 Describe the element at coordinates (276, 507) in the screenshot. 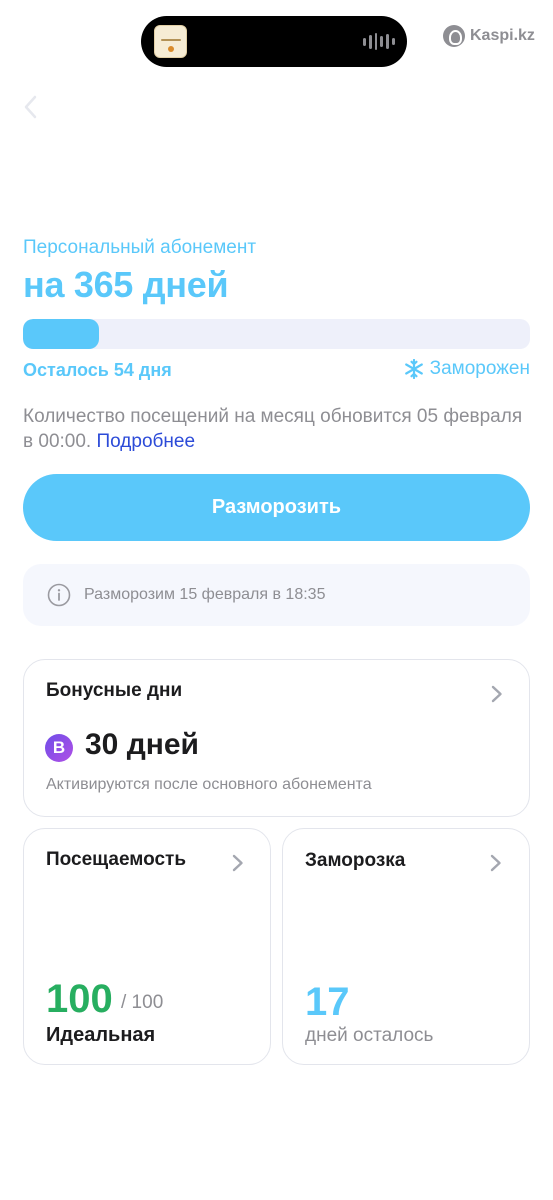

I see `unfreeze-button: Разморозить` at that location.